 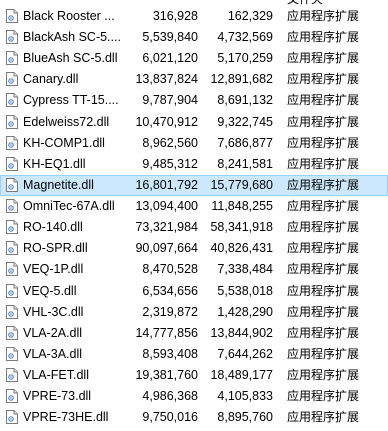 What do you see at coordinates (56, 375) in the screenshot?
I see `file-name: VLA-FET.dll` at bounding box center [56, 375].